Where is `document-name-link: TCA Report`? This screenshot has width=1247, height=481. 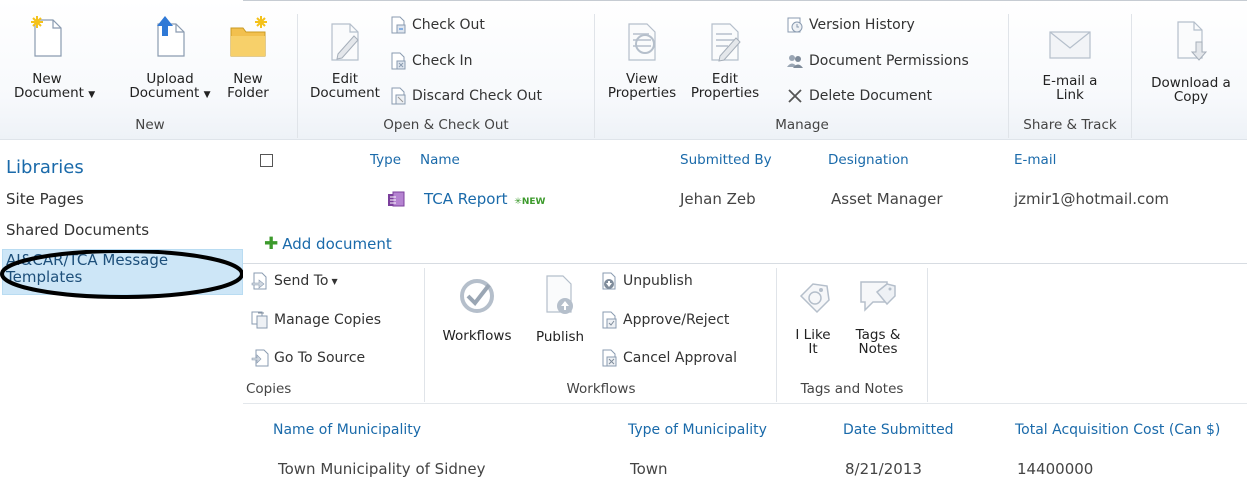 document-name-link: TCA Report is located at coordinates (466, 199).